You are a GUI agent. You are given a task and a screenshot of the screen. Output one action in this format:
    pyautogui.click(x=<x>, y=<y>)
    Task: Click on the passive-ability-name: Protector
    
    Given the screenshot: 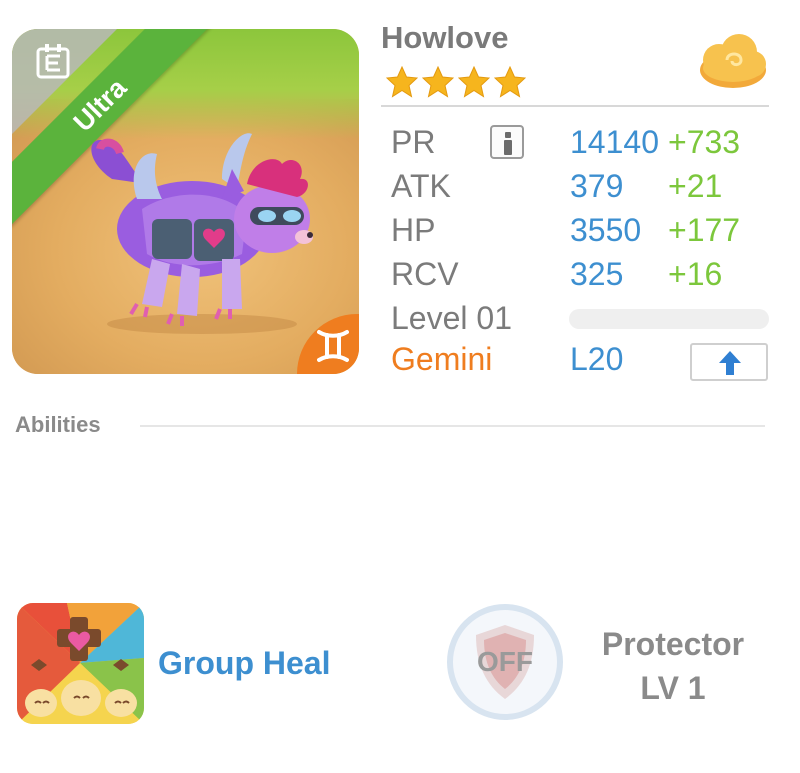 What is the action you would take?
    pyautogui.click(x=673, y=644)
    